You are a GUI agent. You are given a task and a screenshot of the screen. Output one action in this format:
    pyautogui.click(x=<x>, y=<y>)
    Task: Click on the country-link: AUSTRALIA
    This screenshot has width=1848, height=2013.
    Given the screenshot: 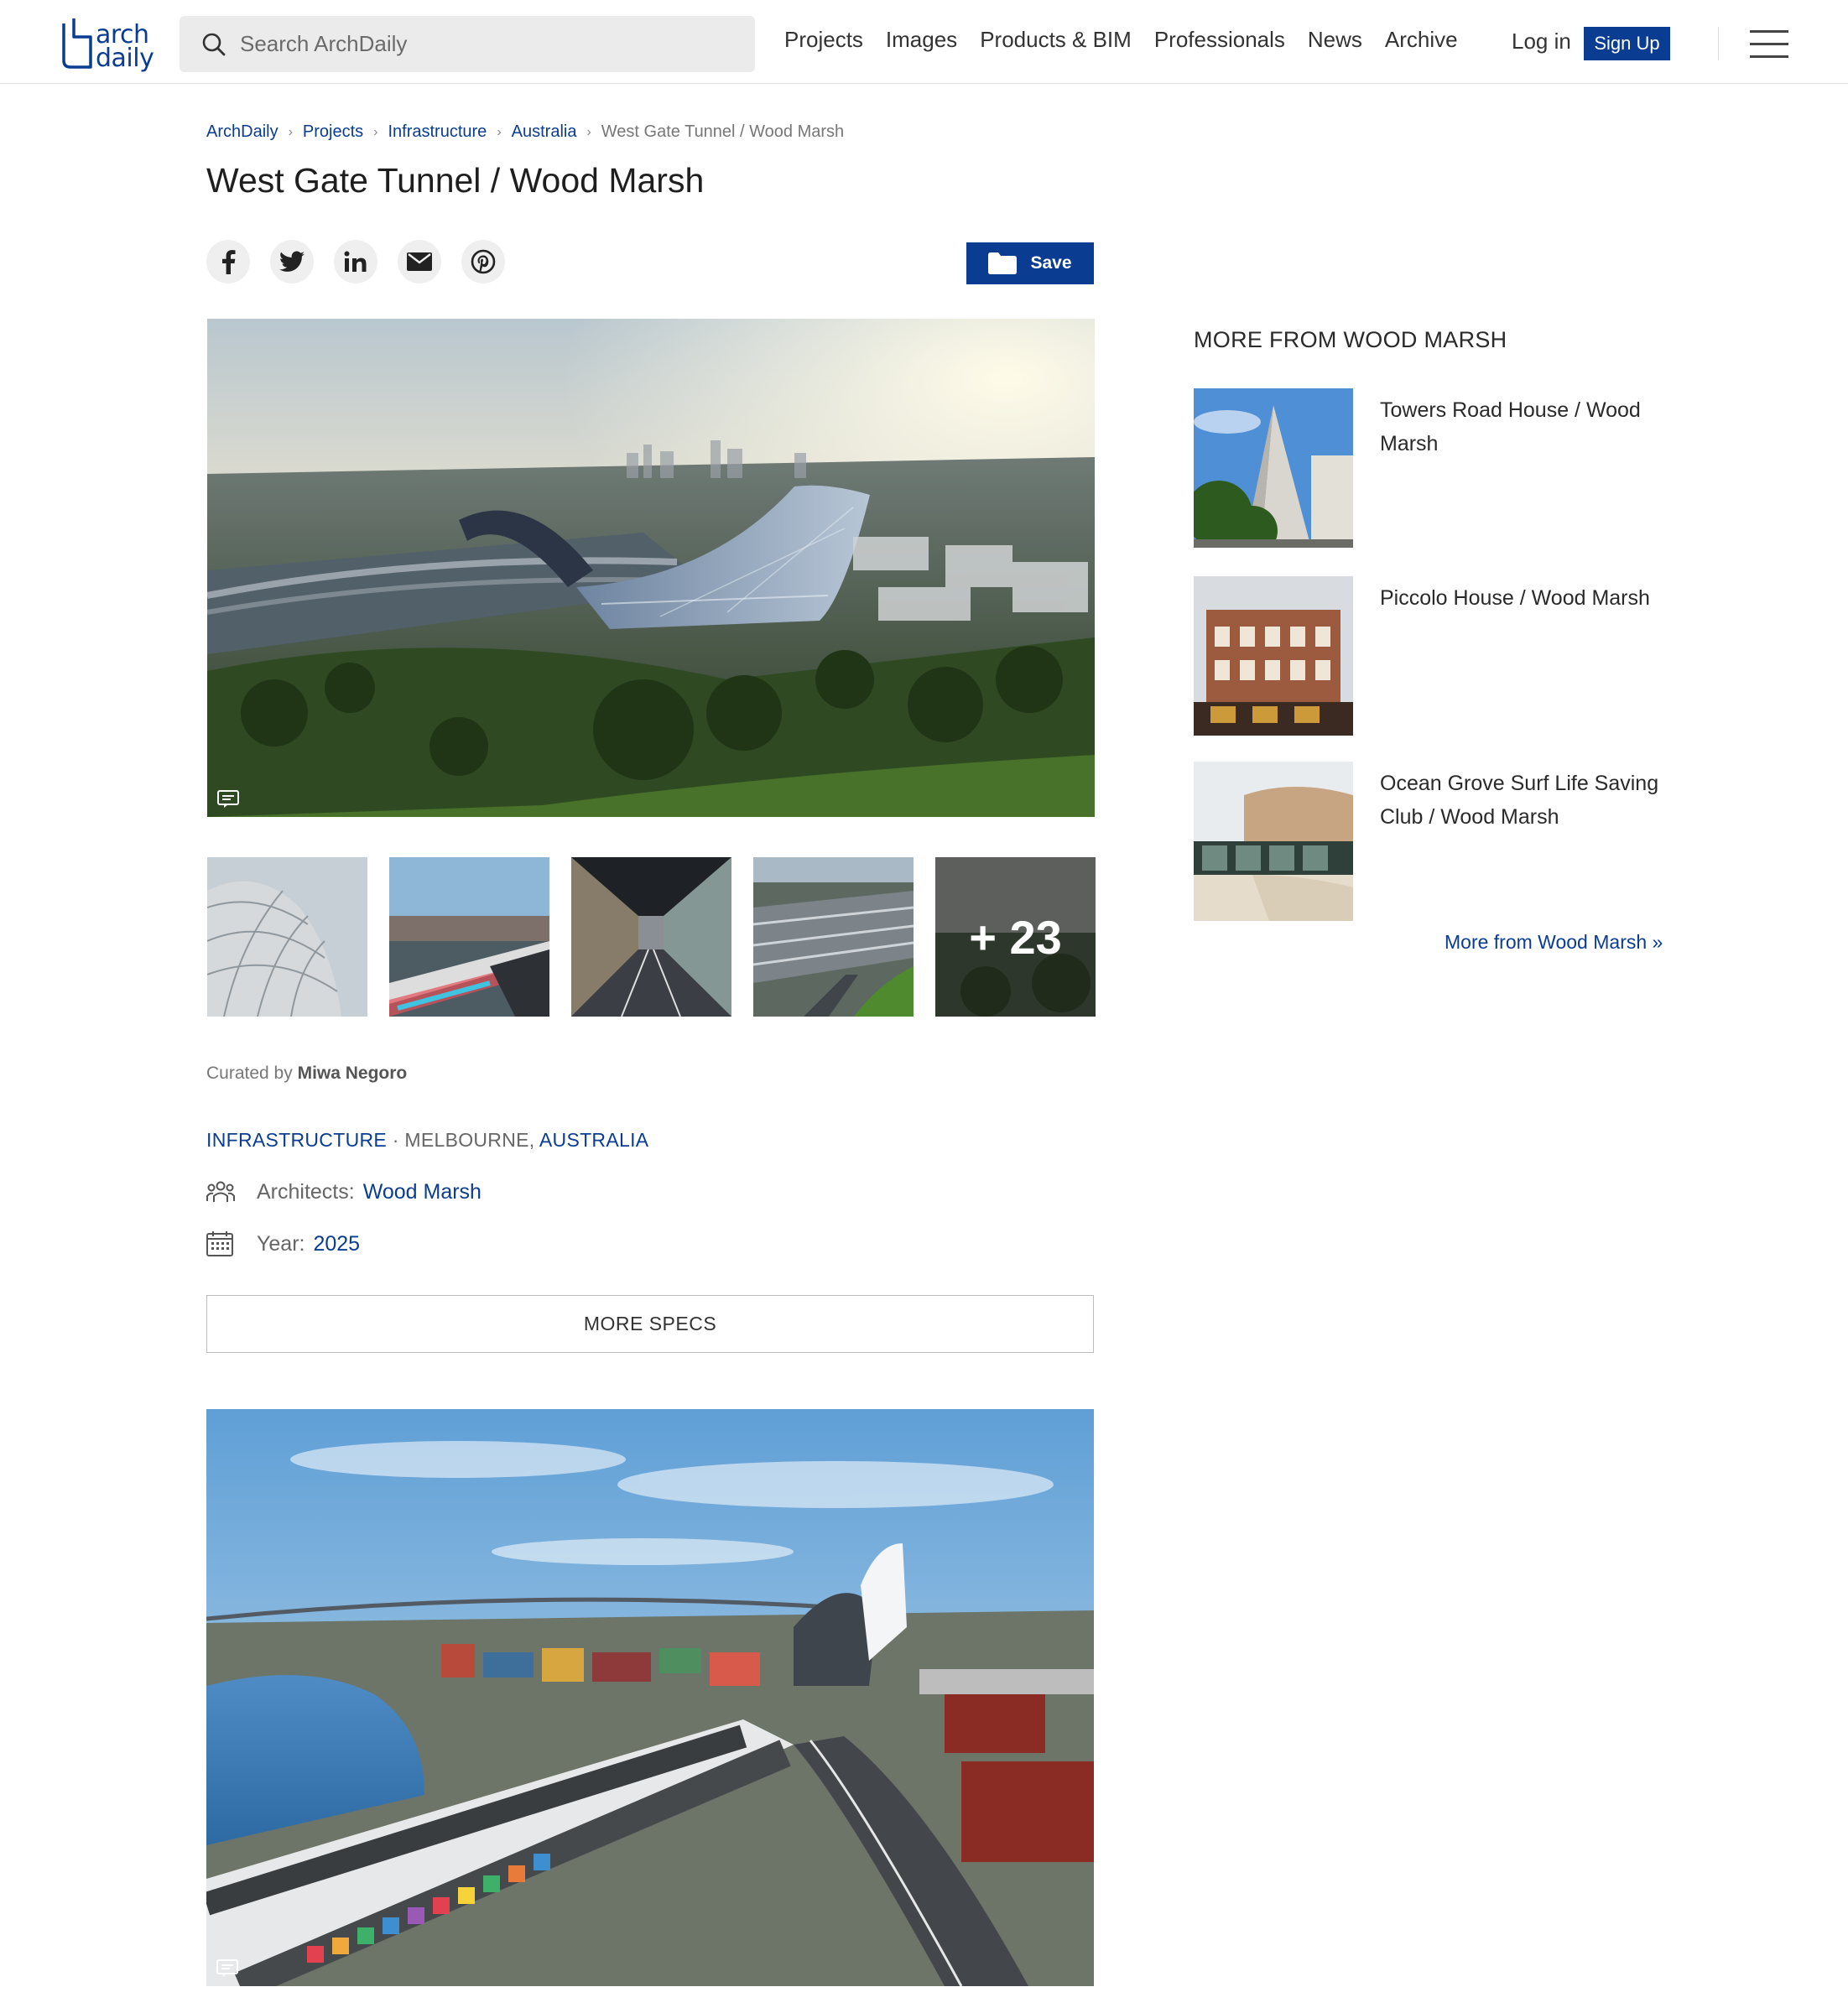 What is the action you would take?
    pyautogui.click(x=594, y=1140)
    